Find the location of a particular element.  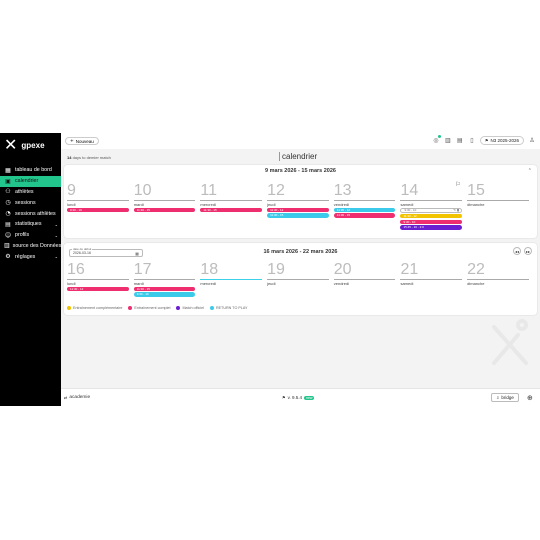

sidebar-item-source-des-Données: ▥ source des Données is located at coordinates (30, 246).